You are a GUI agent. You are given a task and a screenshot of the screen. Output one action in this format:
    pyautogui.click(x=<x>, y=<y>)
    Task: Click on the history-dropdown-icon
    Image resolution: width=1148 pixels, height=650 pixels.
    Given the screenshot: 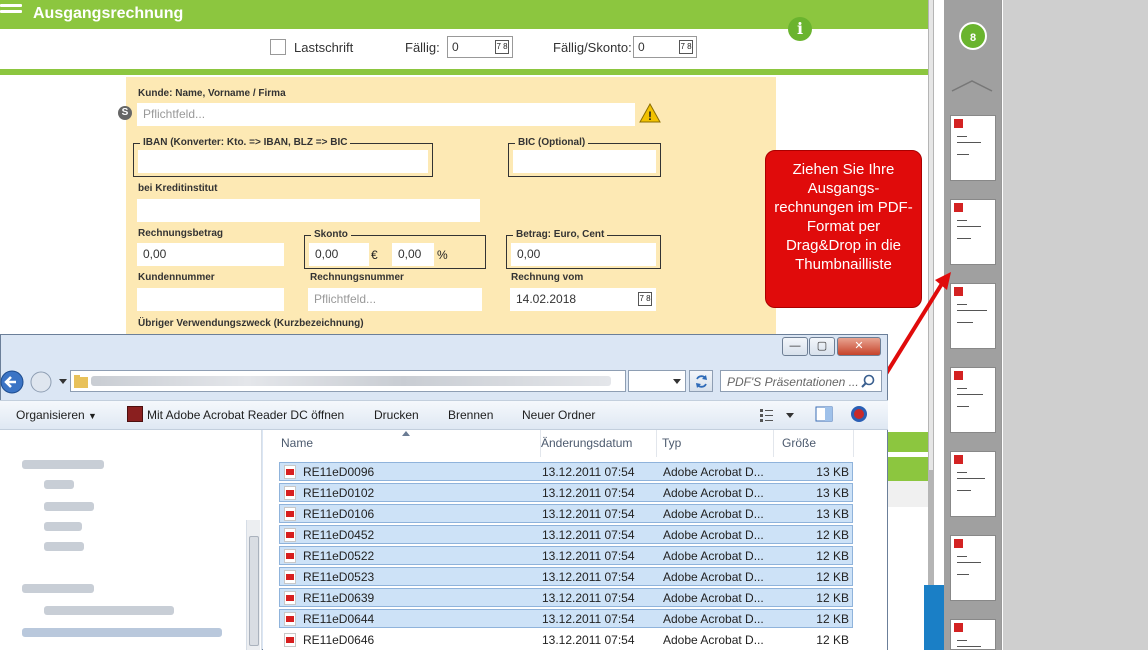 What is the action you would take?
    pyautogui.click(x=63, y=381)
    